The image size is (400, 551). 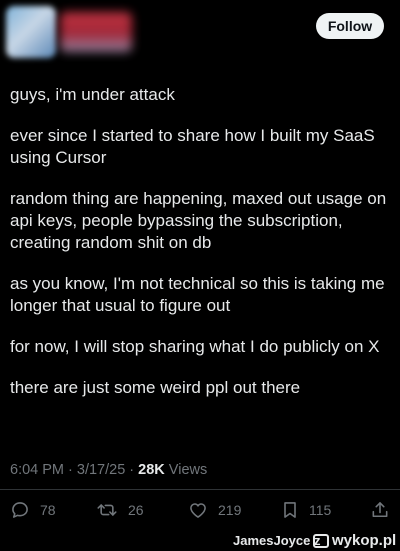 I want to click on retweet-button: 26, so click(x=120, y=510).